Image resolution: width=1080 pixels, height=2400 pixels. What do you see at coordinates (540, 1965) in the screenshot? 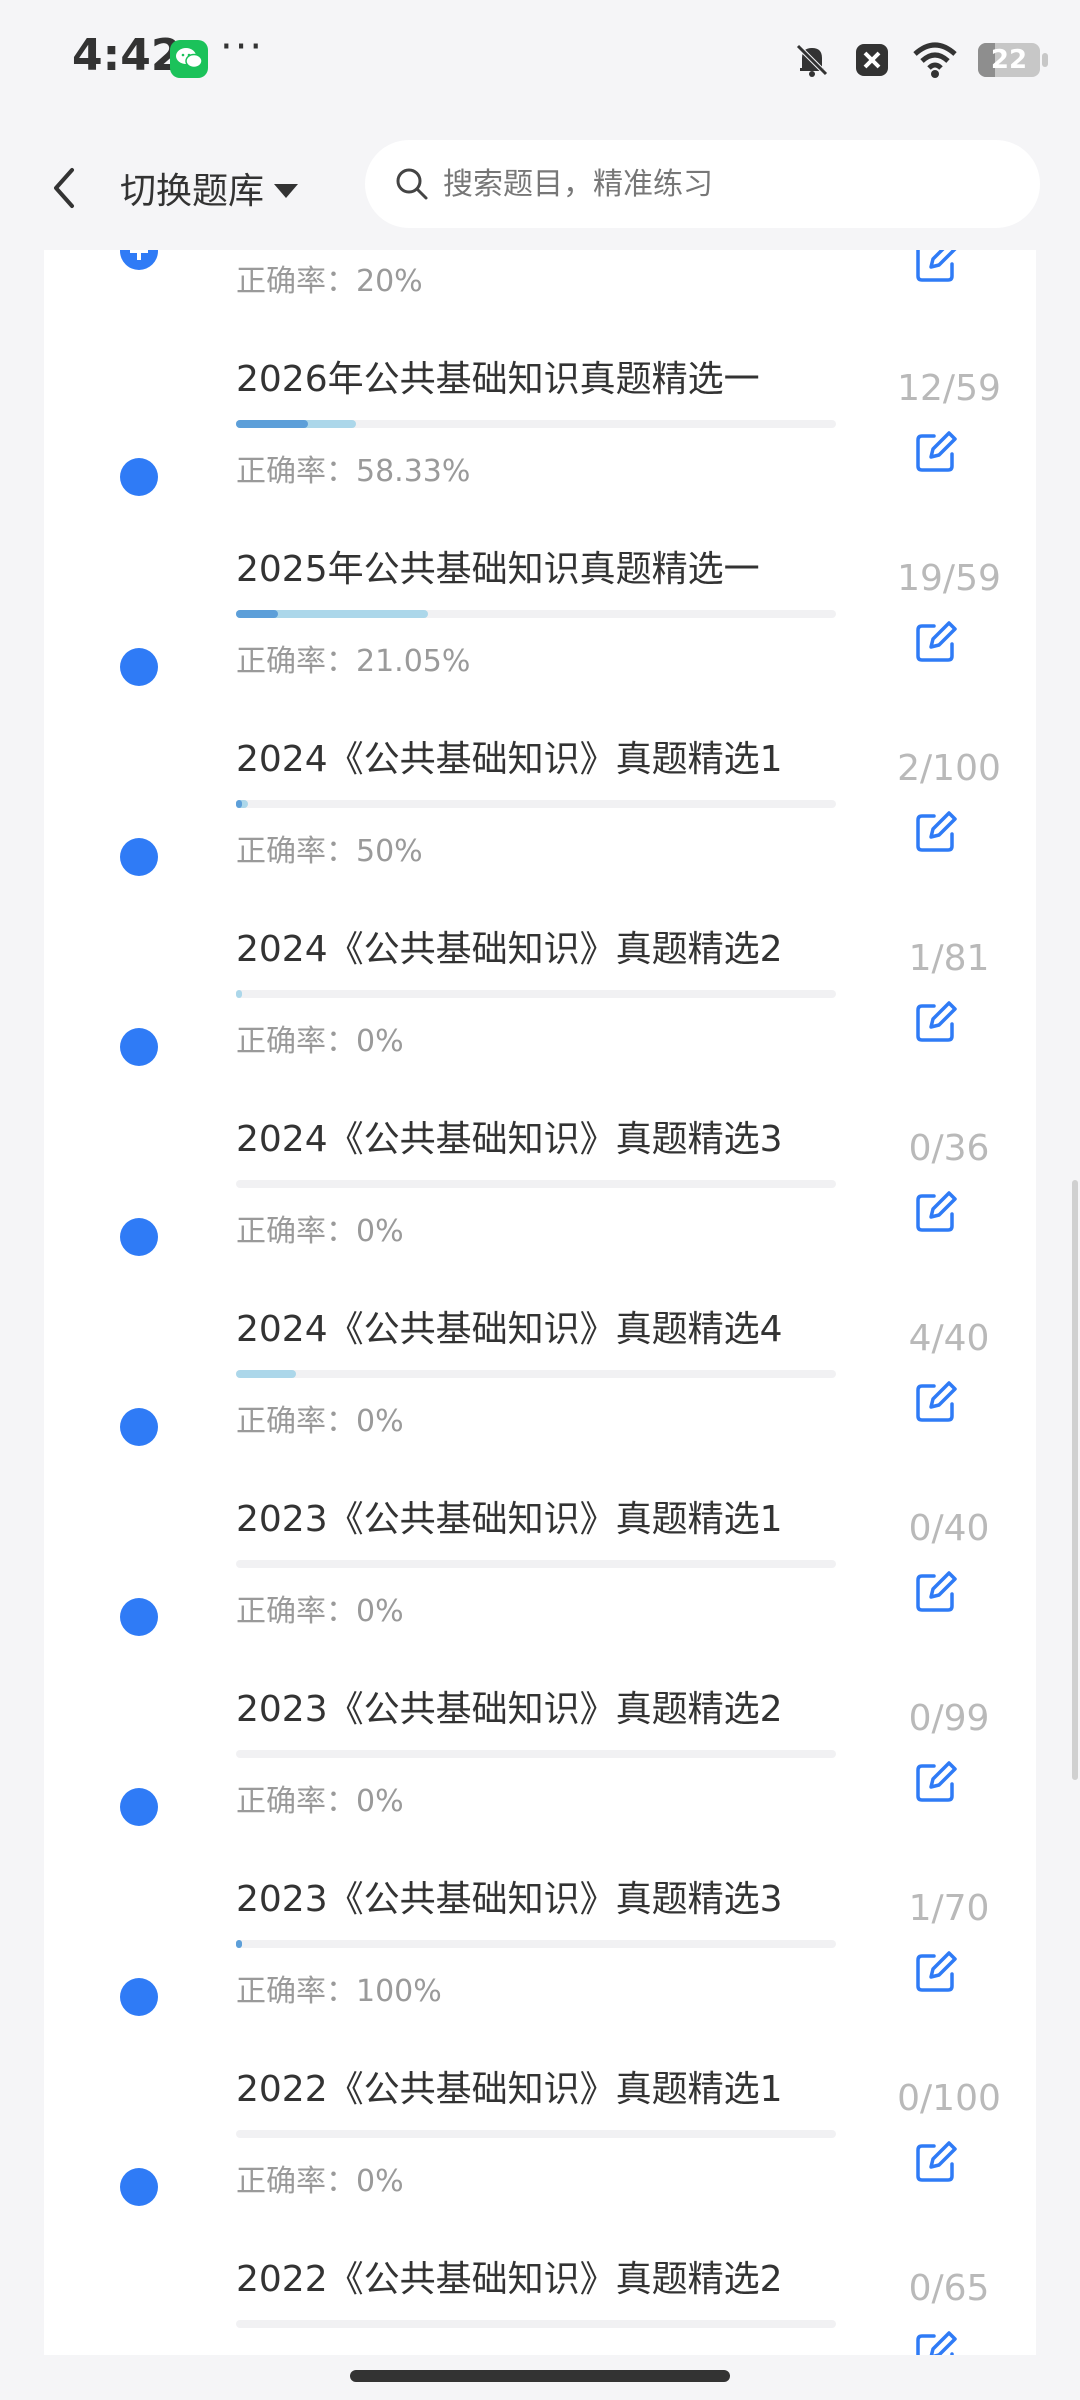
I see `list-item: 2023《公共基础知识》真题精选3 正确率：100% 1/70` at bounding box center [540, 1965].